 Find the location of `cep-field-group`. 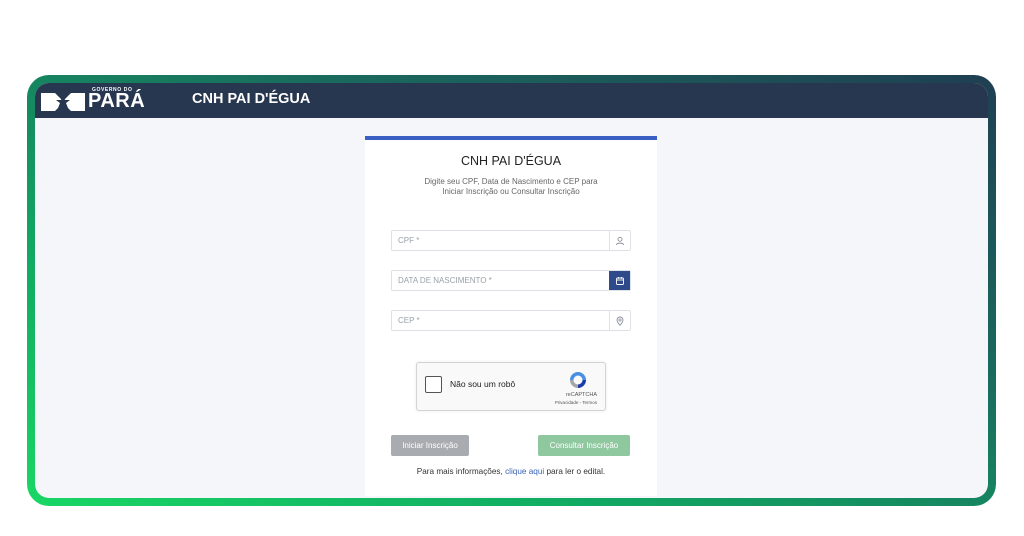

cep-field-group is located at coordinates (511, 320).